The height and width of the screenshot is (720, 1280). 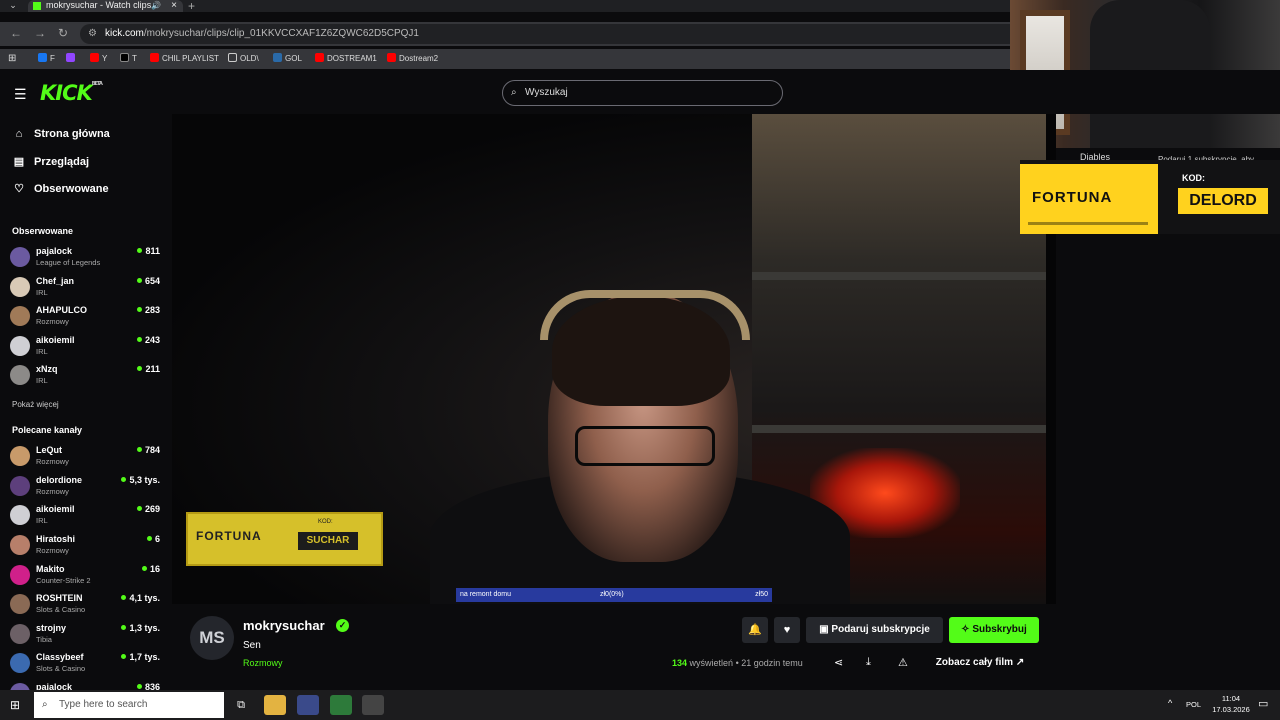 I want to click on recommended-channel: aikoiemil IRL 269, so click(x=85, y=518).